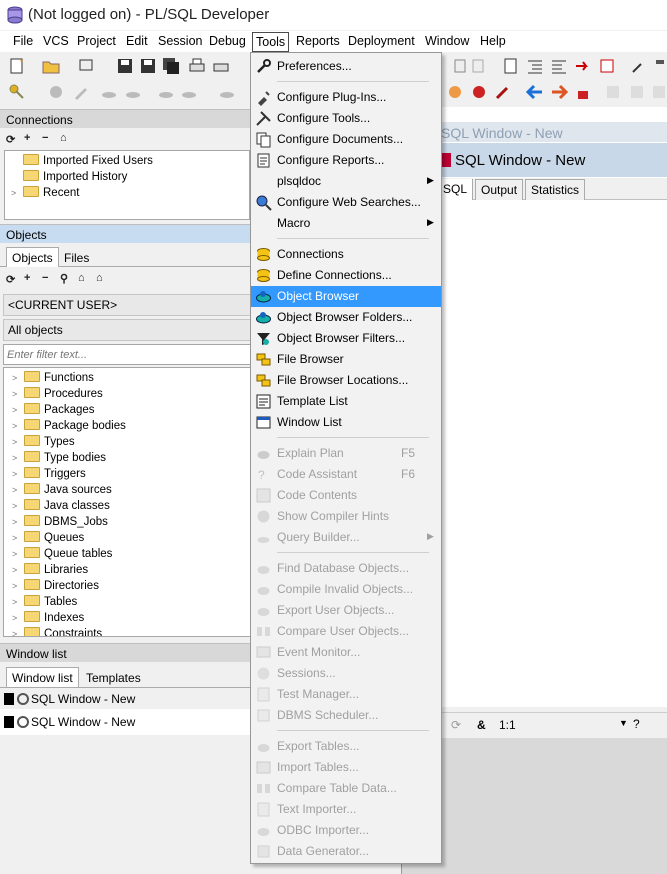 This screenshot has width=667, height=874. I want to click on folder-add-icon: ⌂, so click(63, 138).